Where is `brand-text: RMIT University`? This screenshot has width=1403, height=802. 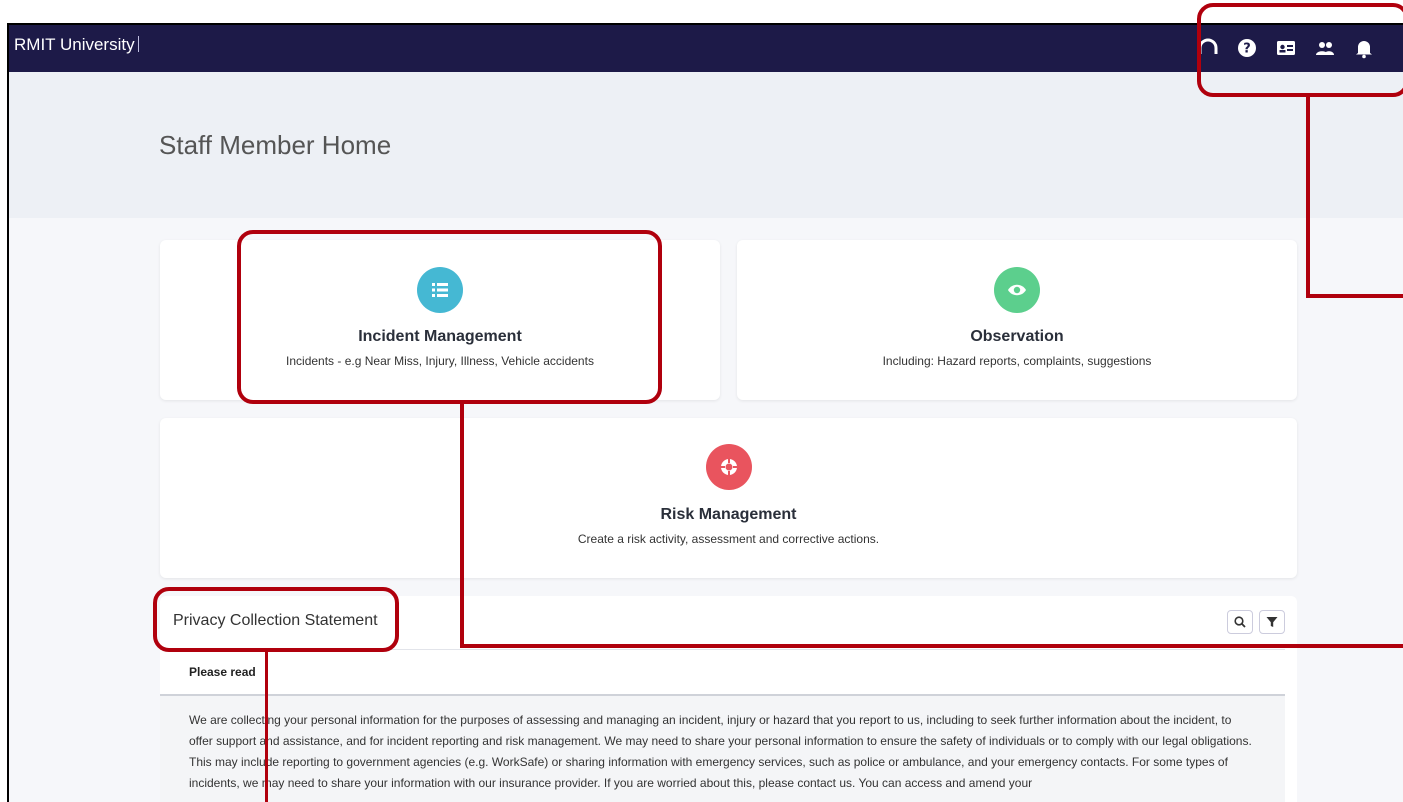
brand-text: RMIT University is located at coordinates (74, 44).